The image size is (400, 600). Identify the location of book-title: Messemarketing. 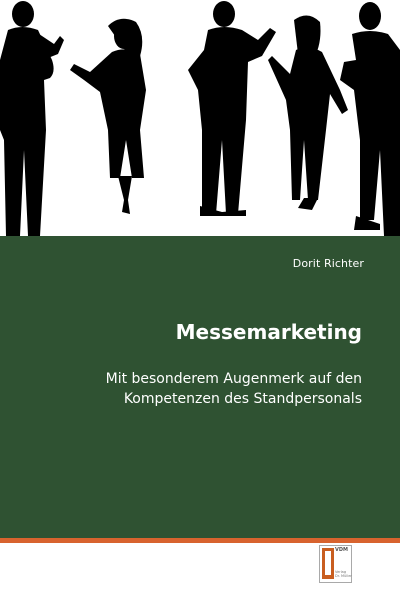
(268, 332).